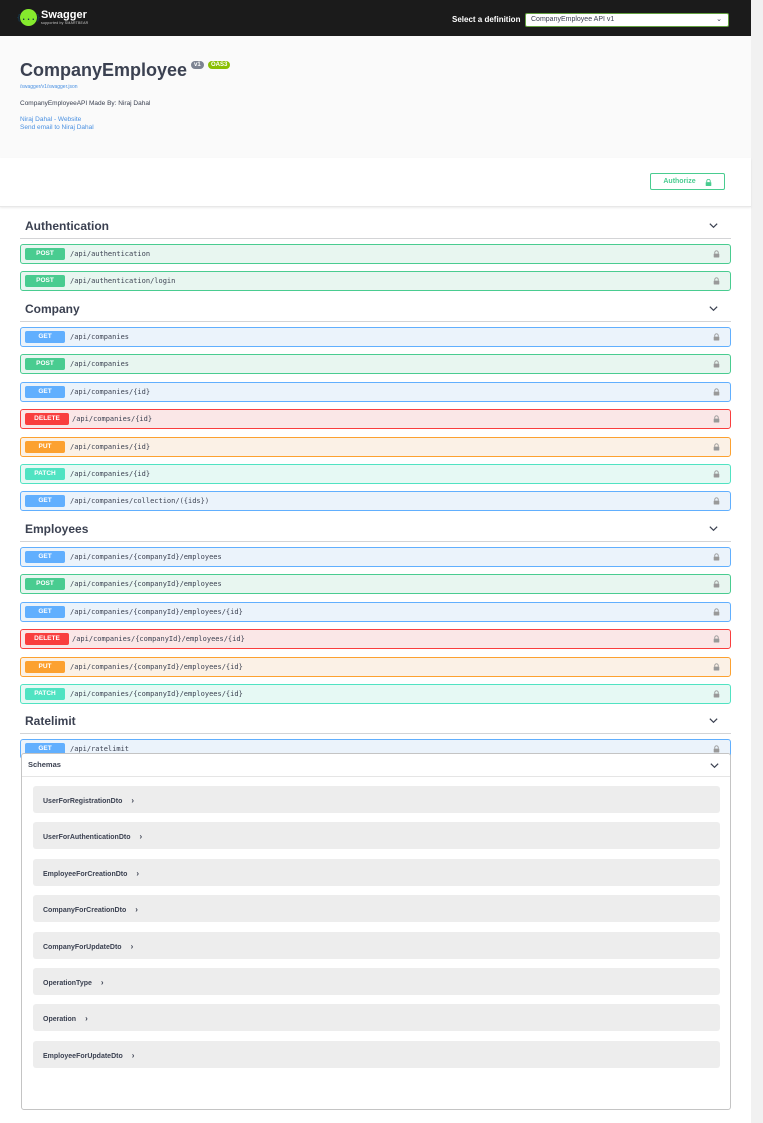 Image resolution: width=763 pixels, height=1123 pixels. What do you see at coordinates (376, 1017) in the screenshot?
I see `schema-model: Operation ›` at bounding box center [376, 1017].